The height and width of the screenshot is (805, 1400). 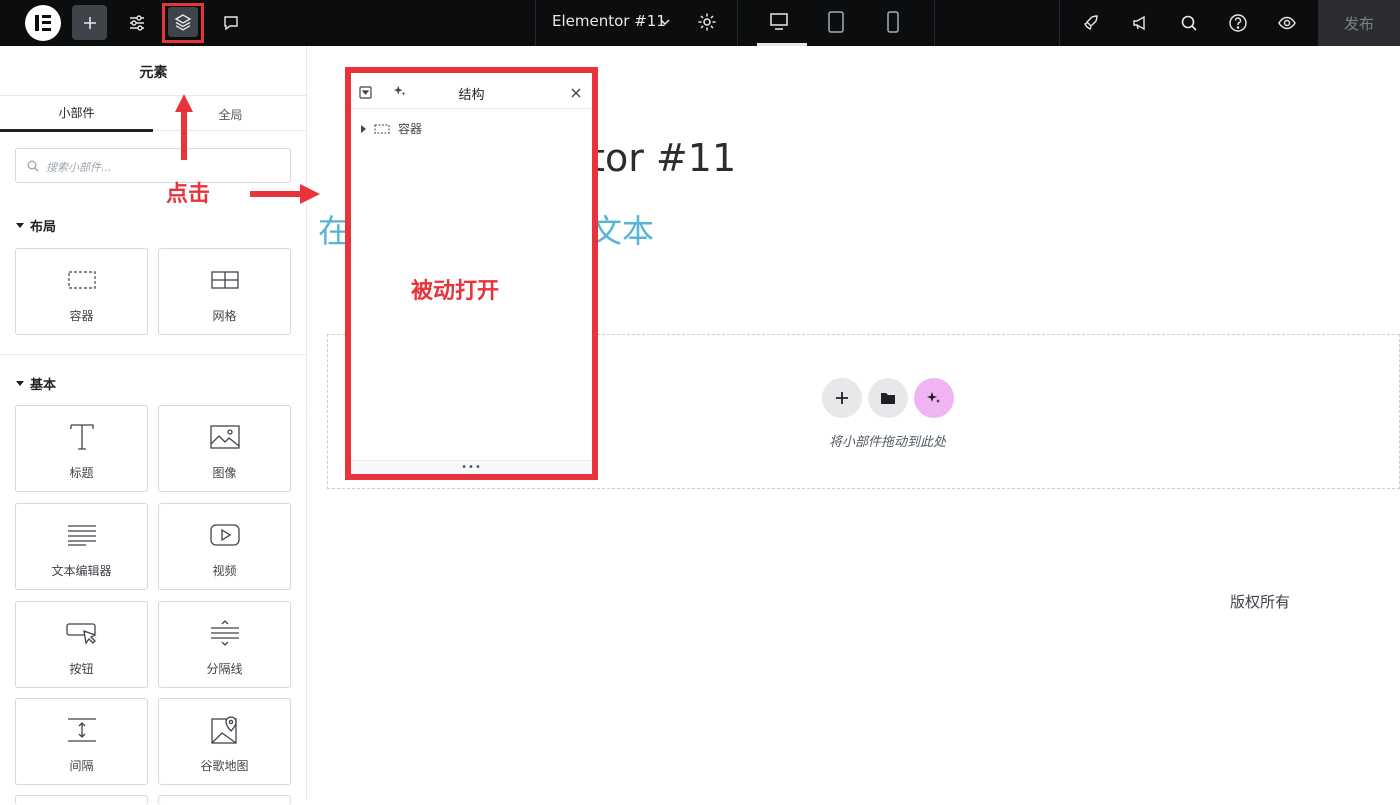 What do you see at coordinates (836, 24) in the screenshot?
I see `tablet-icon` at bounding box center [836, 24].